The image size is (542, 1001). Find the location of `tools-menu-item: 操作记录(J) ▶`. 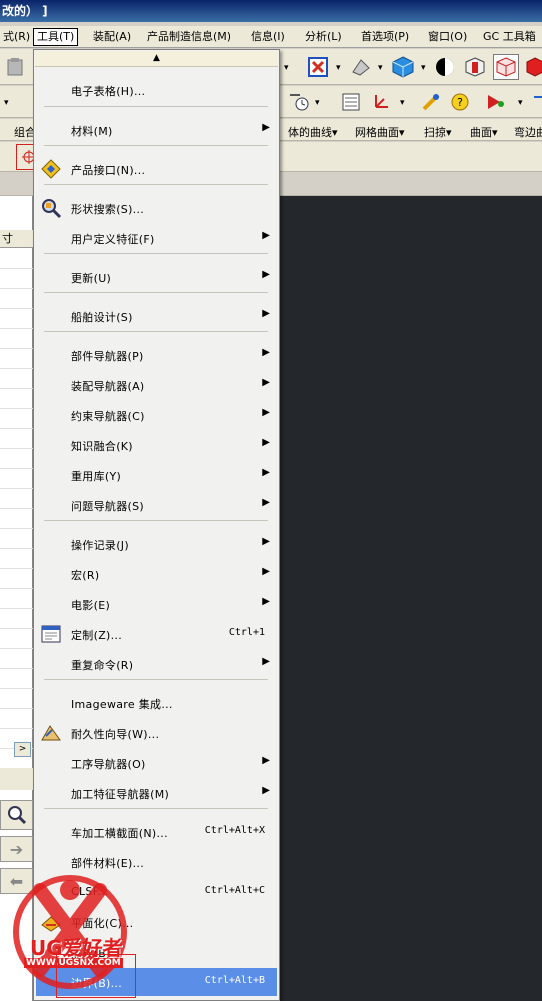

tools-menu-item: 操作记录(J) ▶ is located at coordinates (156, 544).